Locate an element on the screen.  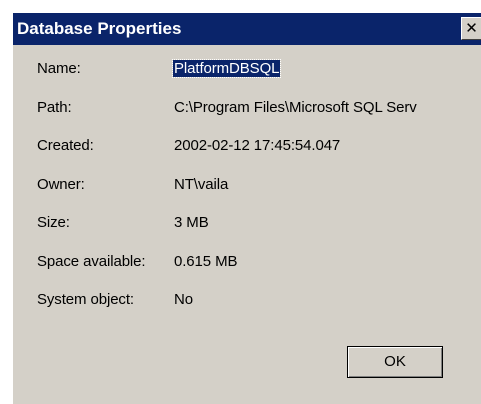
ok-button: OK is located at coordinates (395, 362).